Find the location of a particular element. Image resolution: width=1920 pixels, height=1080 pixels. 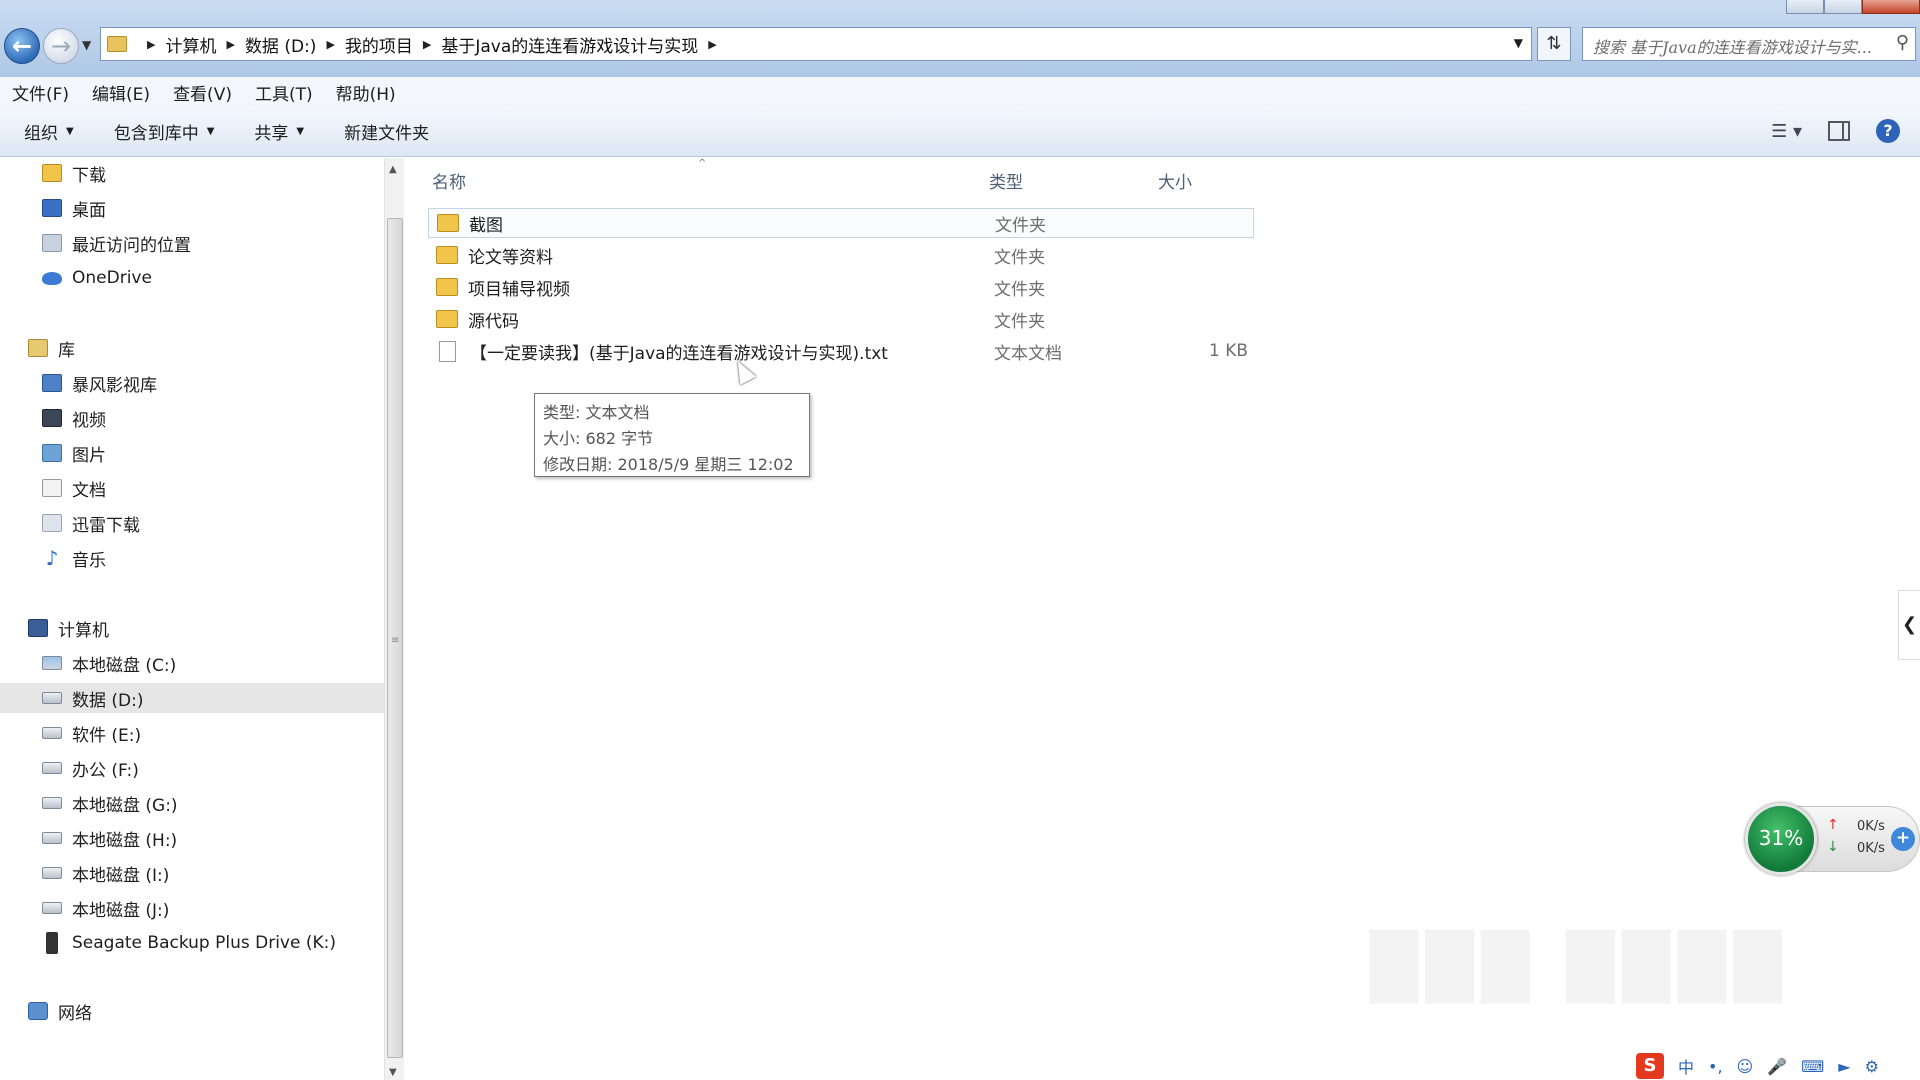

column-header-name: 名称 is located at coordinates (449, 180).